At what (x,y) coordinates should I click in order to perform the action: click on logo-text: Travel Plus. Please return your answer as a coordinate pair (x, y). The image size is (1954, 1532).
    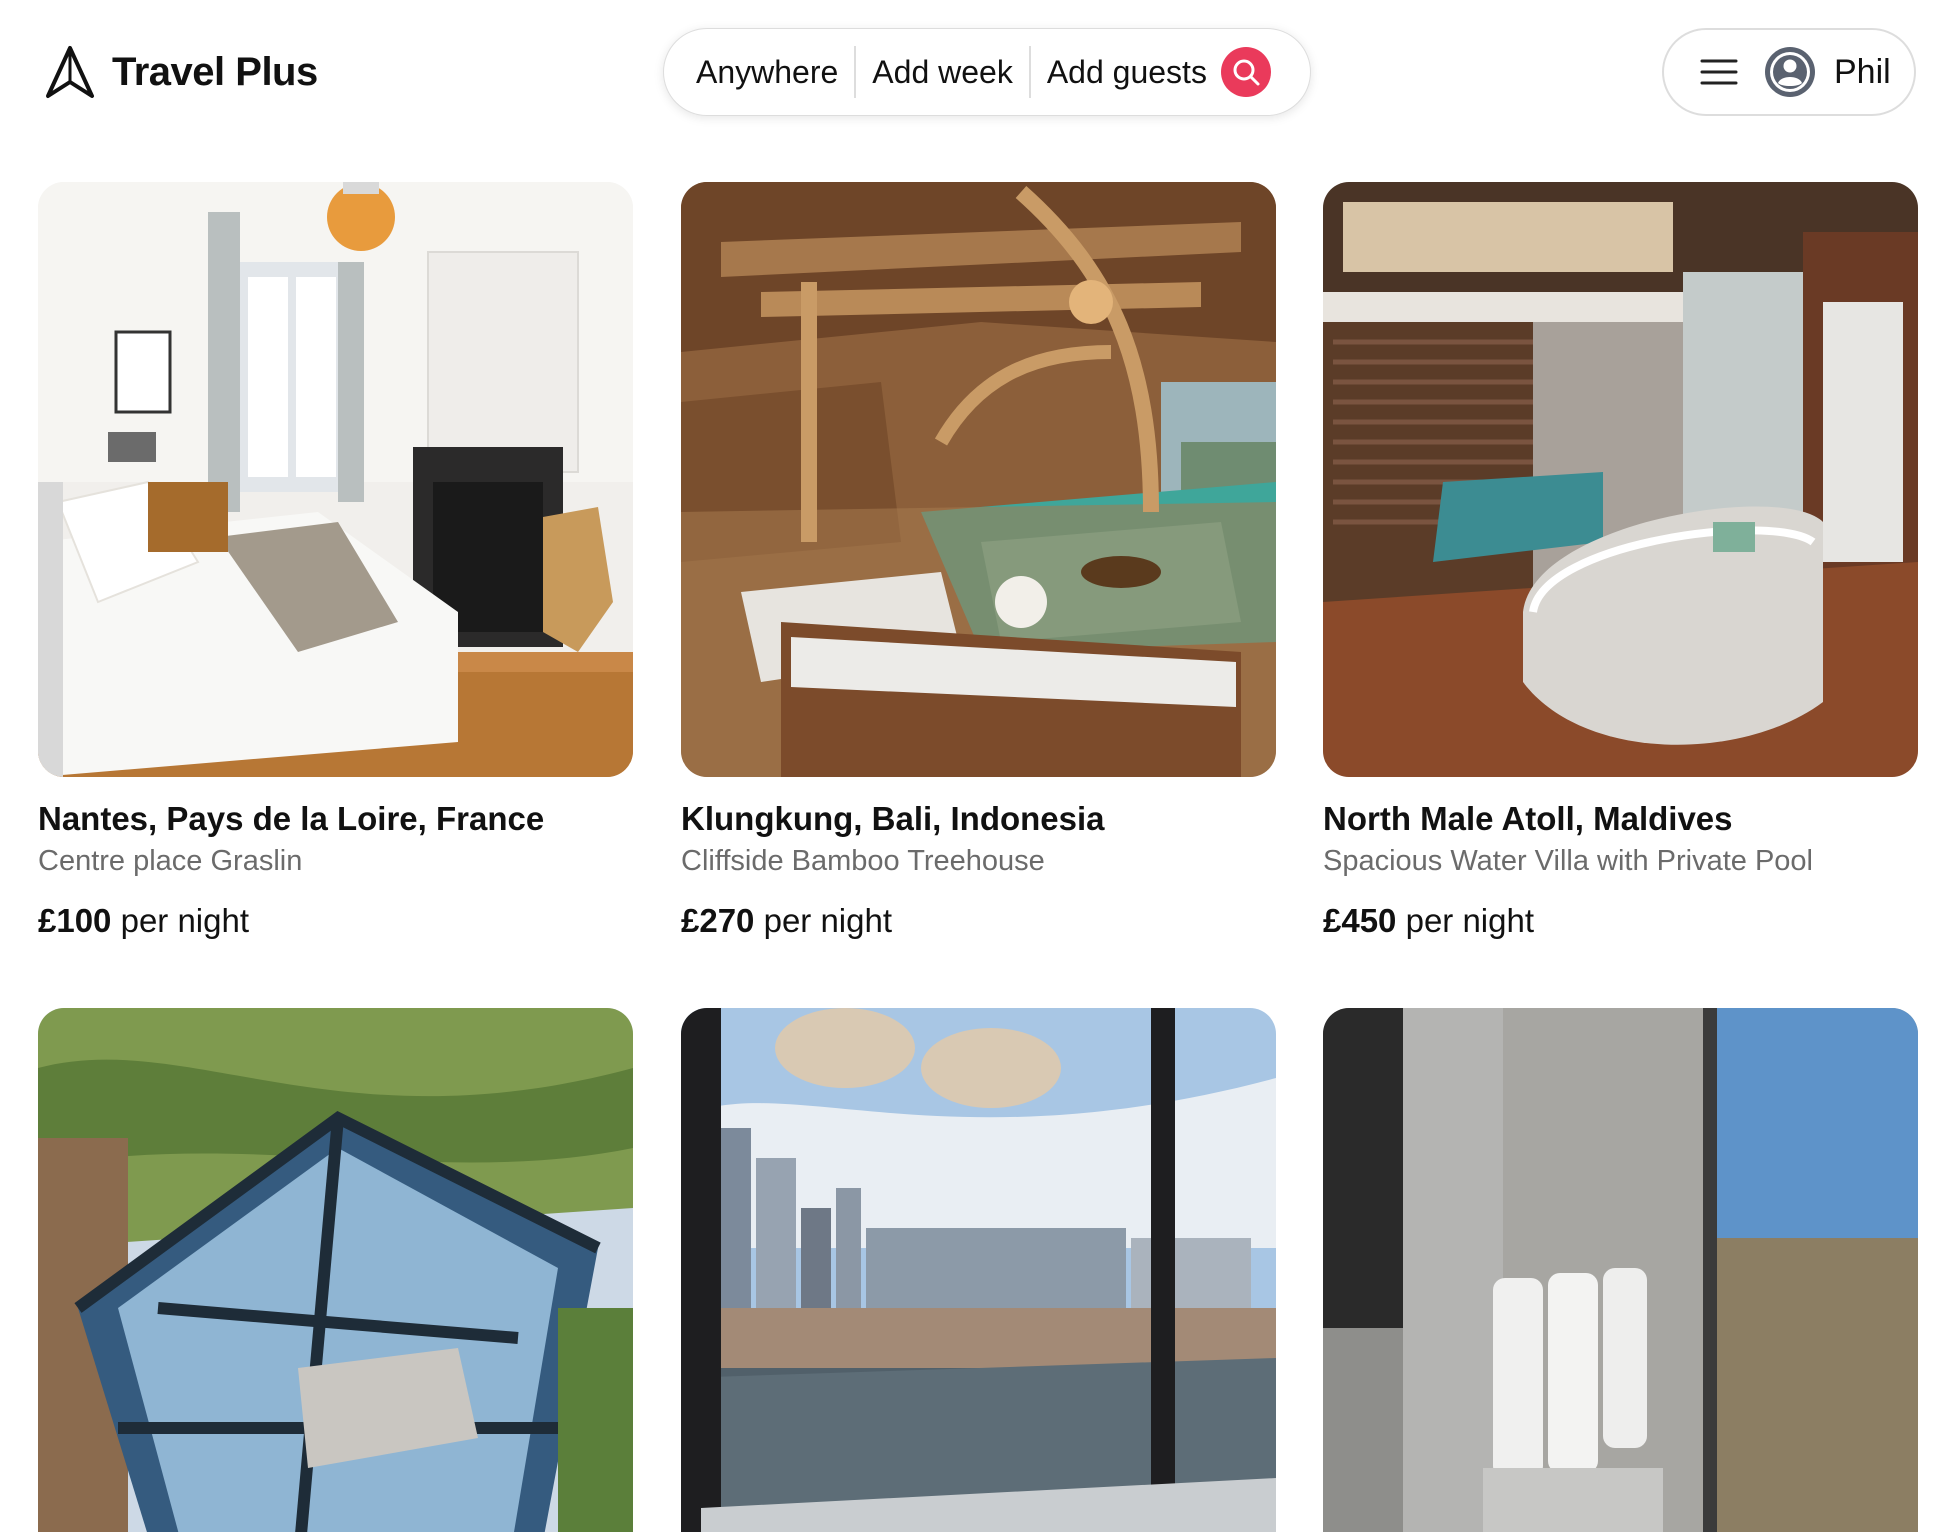
    Looking at the image, I should click on (215, 72).